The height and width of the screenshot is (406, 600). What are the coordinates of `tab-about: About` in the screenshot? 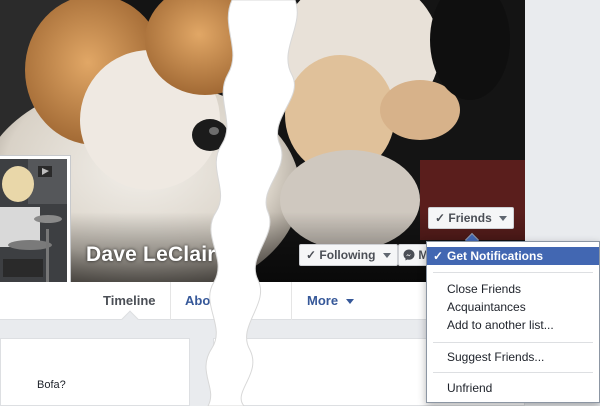 It's located at (204, 301).